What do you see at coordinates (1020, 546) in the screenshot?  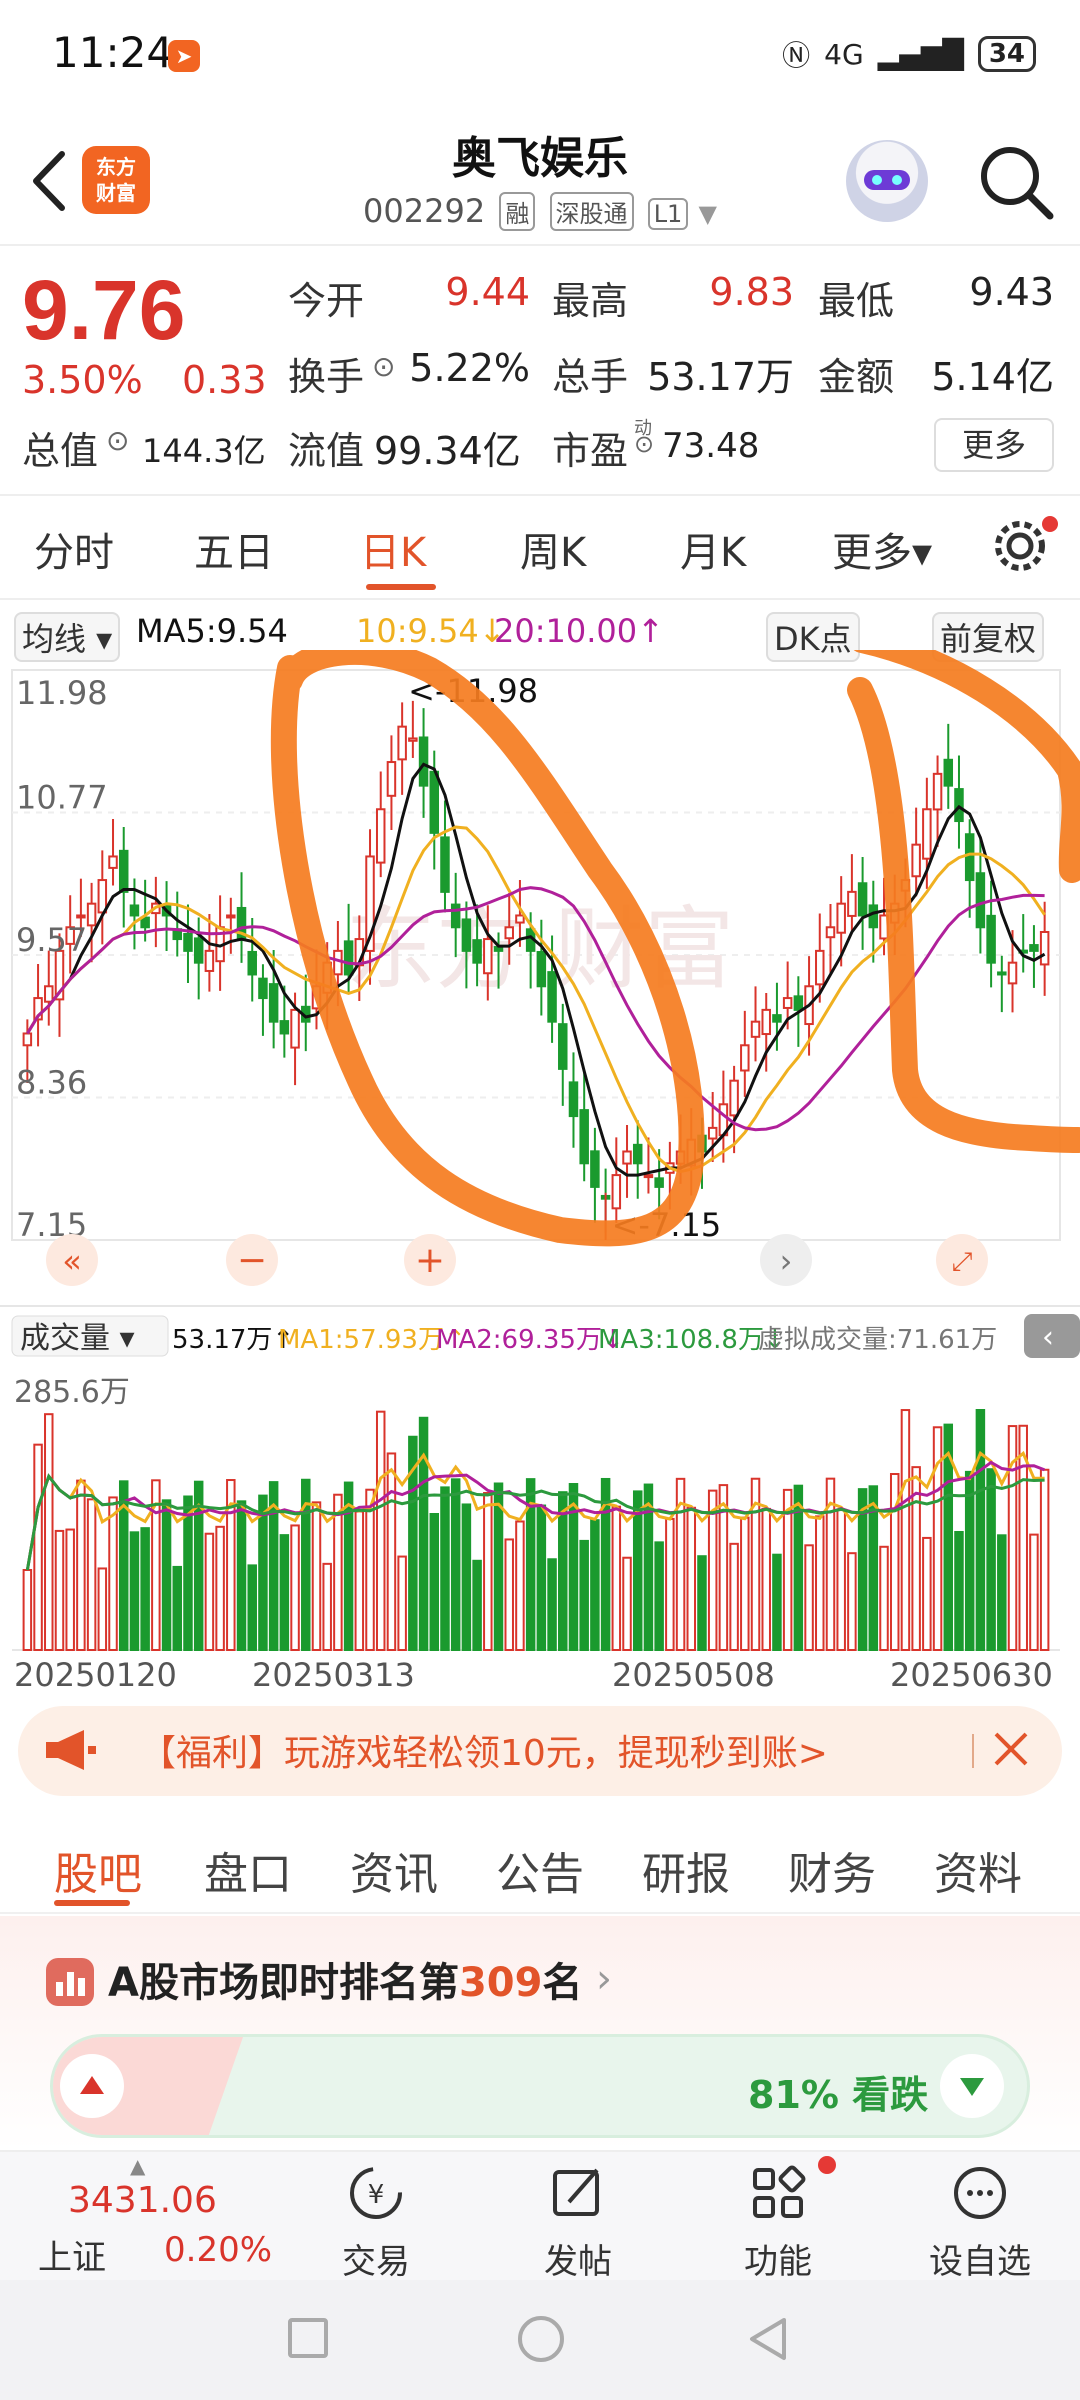 I see `gear-icon` at bounding box center [1020, 546].